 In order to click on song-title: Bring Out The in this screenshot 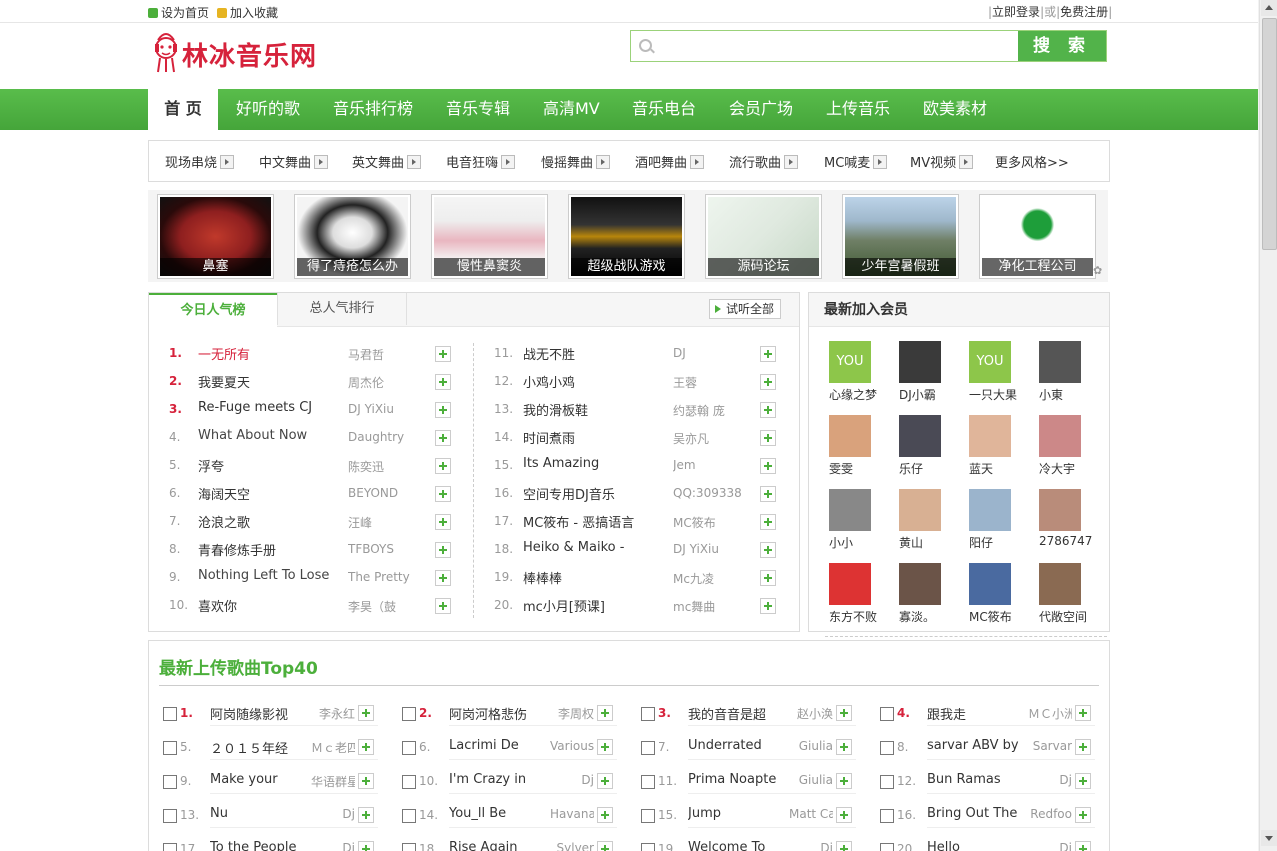, I will do `click(977, 813)`.